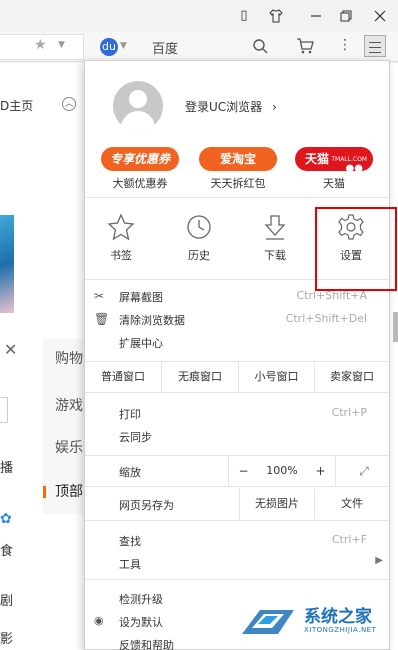  Describe the element at coordinates (6, 637) in the screenshot. I see `left-text-4: 影` at that location.